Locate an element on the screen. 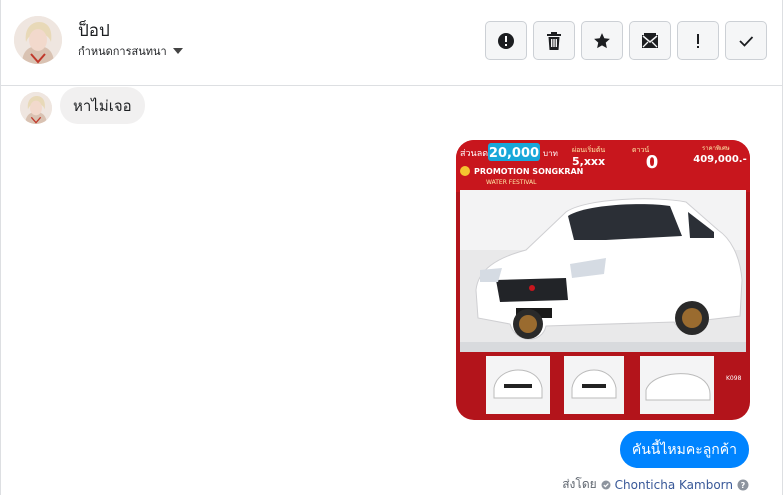  sender-avatar is located at coordinates (36, 108).